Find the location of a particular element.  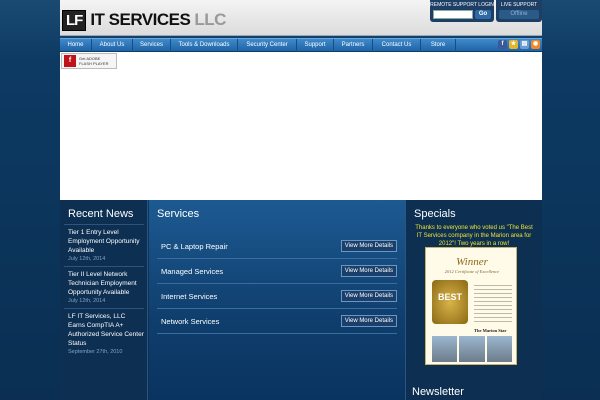

services-title: Services is located at coordinates (178, 214).